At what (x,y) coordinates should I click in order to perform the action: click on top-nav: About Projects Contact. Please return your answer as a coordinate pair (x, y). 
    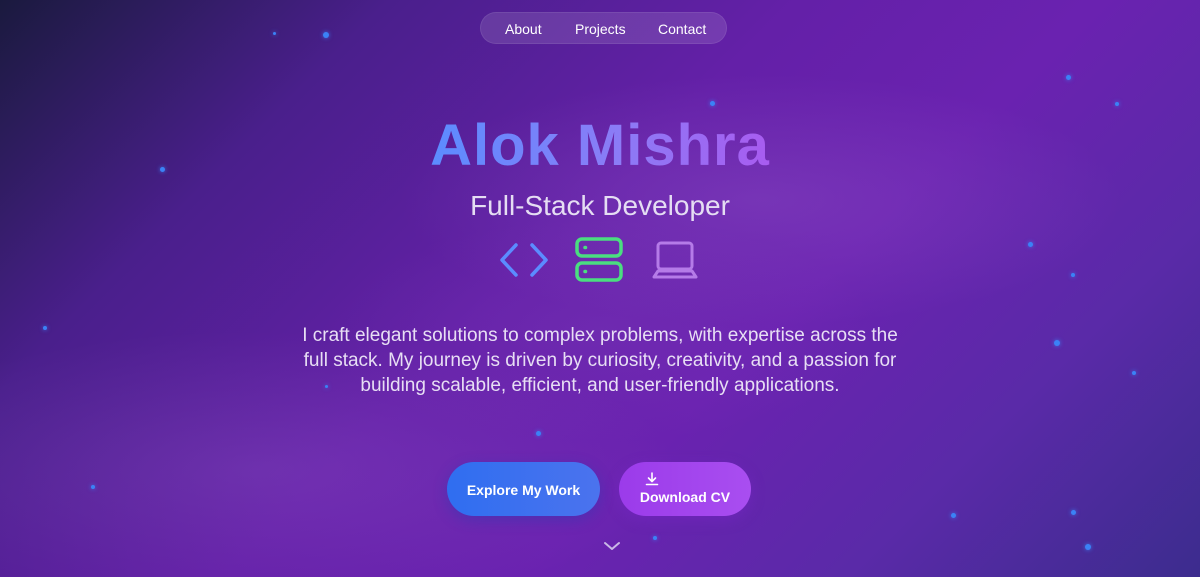
    Looking at the image, I should click on (603, 28).